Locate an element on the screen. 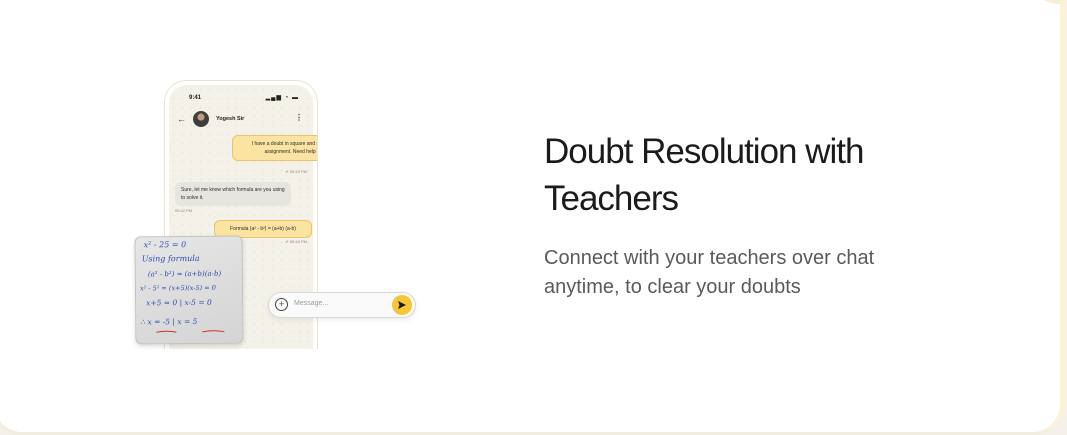 Image resolution: width=1067 pixels, height=435 pixels. contact-name: Yogesh Sir is located at coordinates (230, 119).